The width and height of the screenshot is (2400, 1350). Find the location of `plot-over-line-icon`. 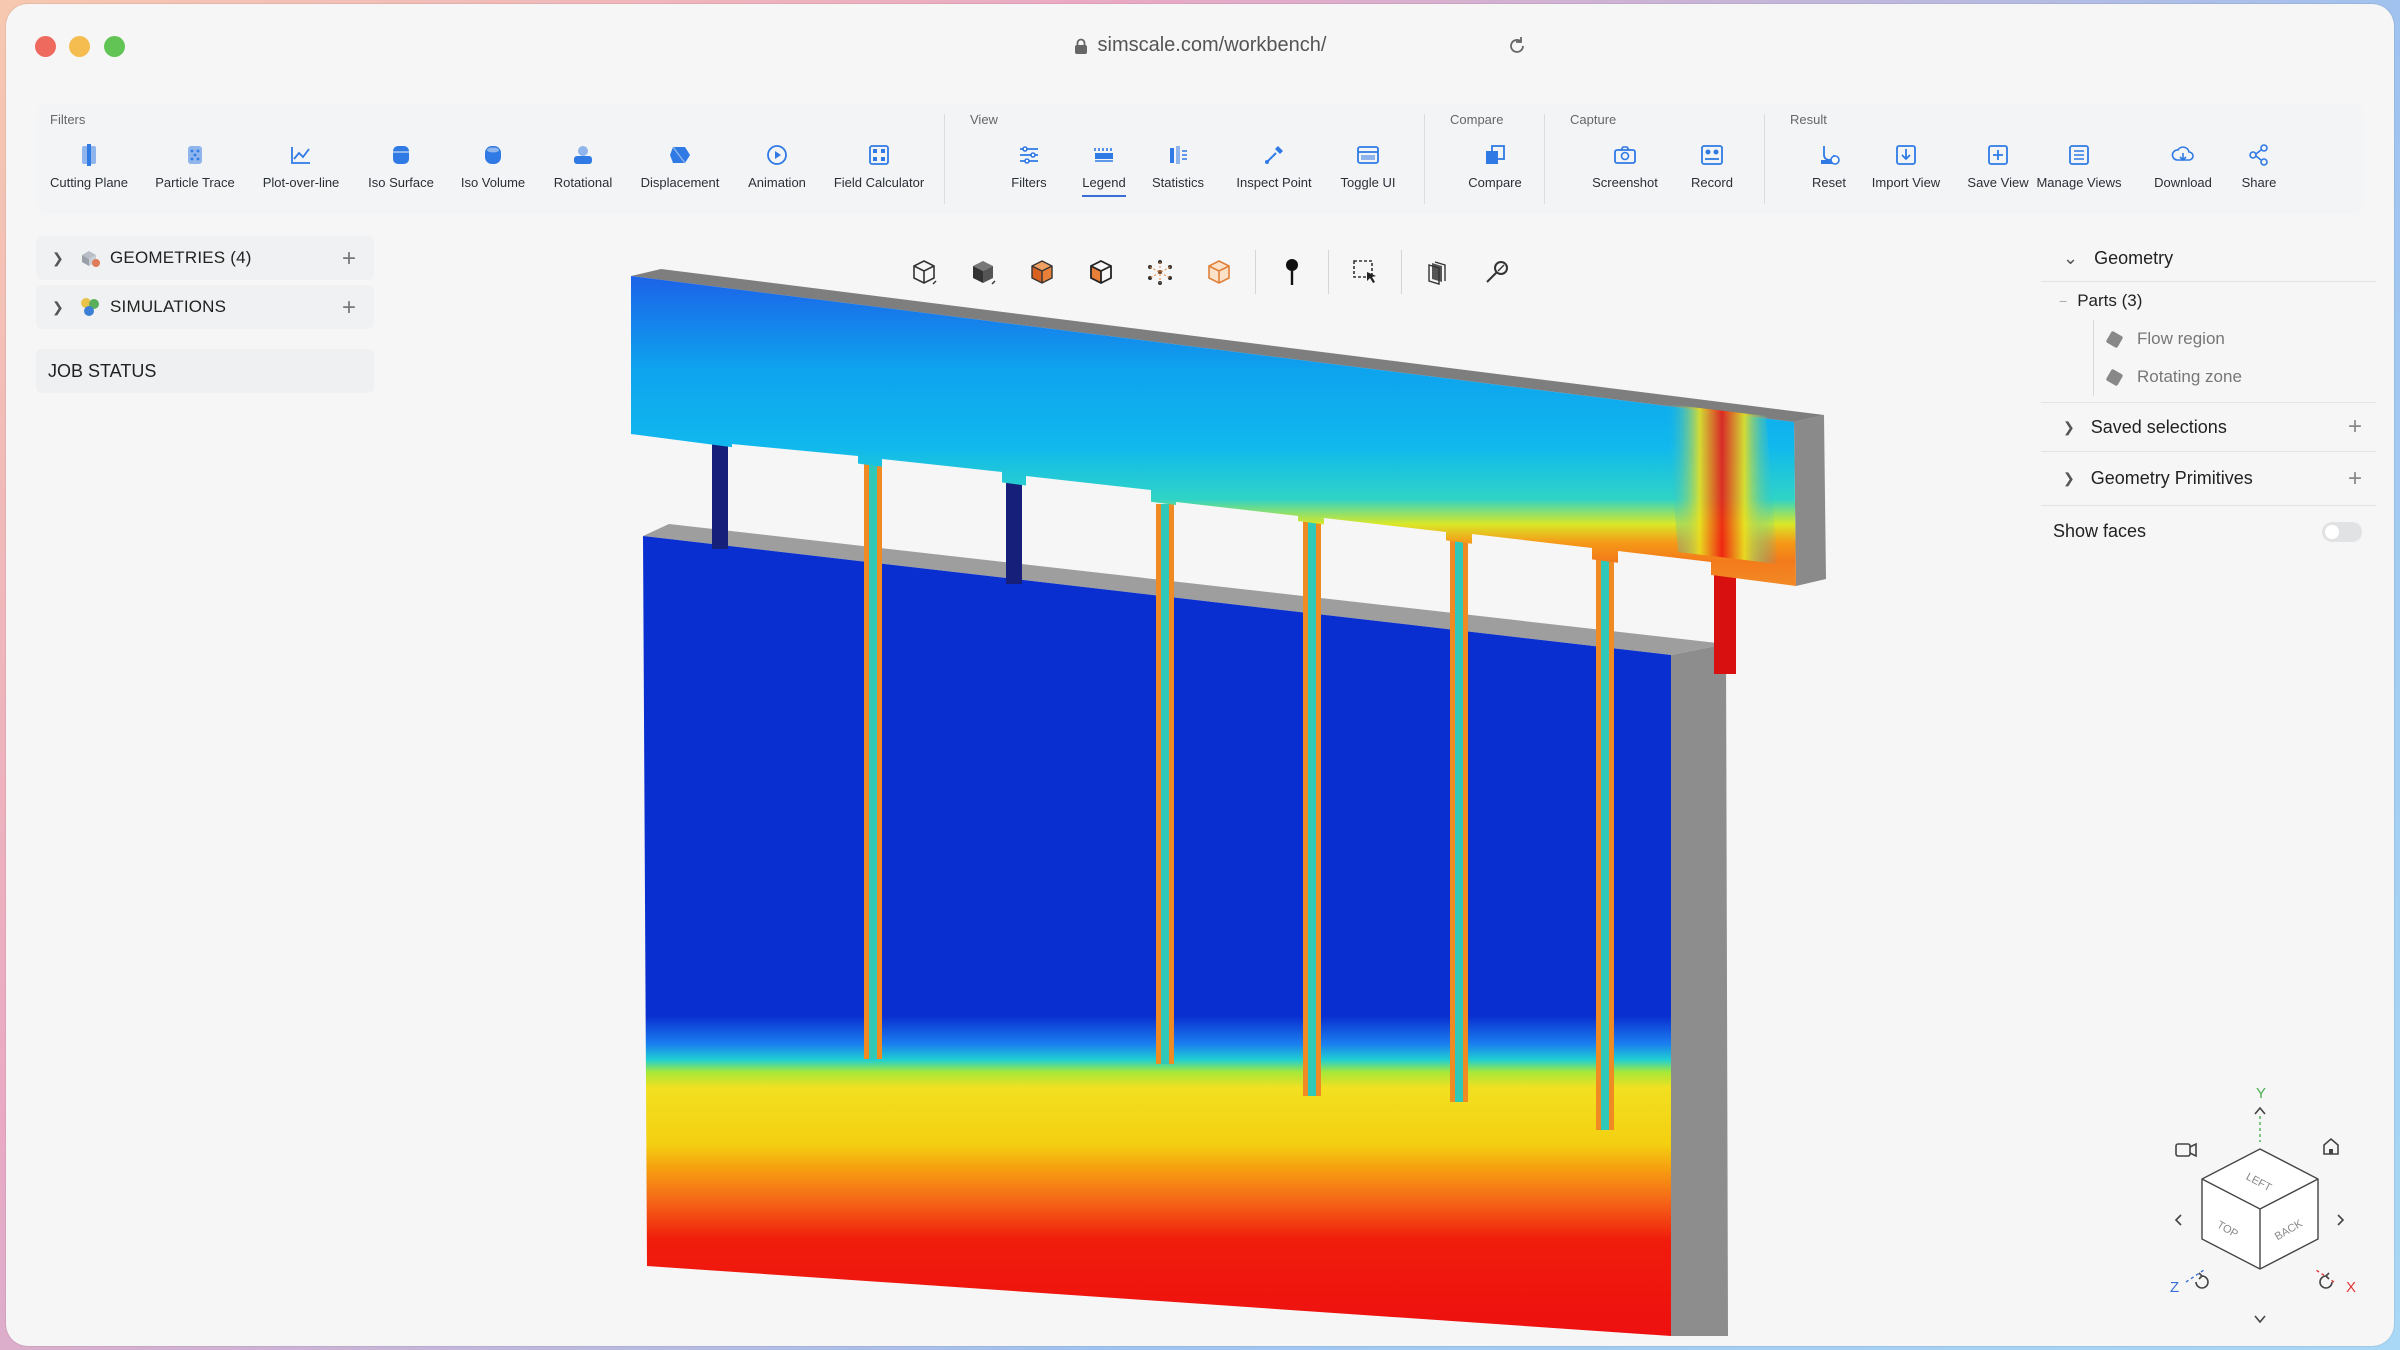

plot-over-line-icon is located at coordinates (301, 155).